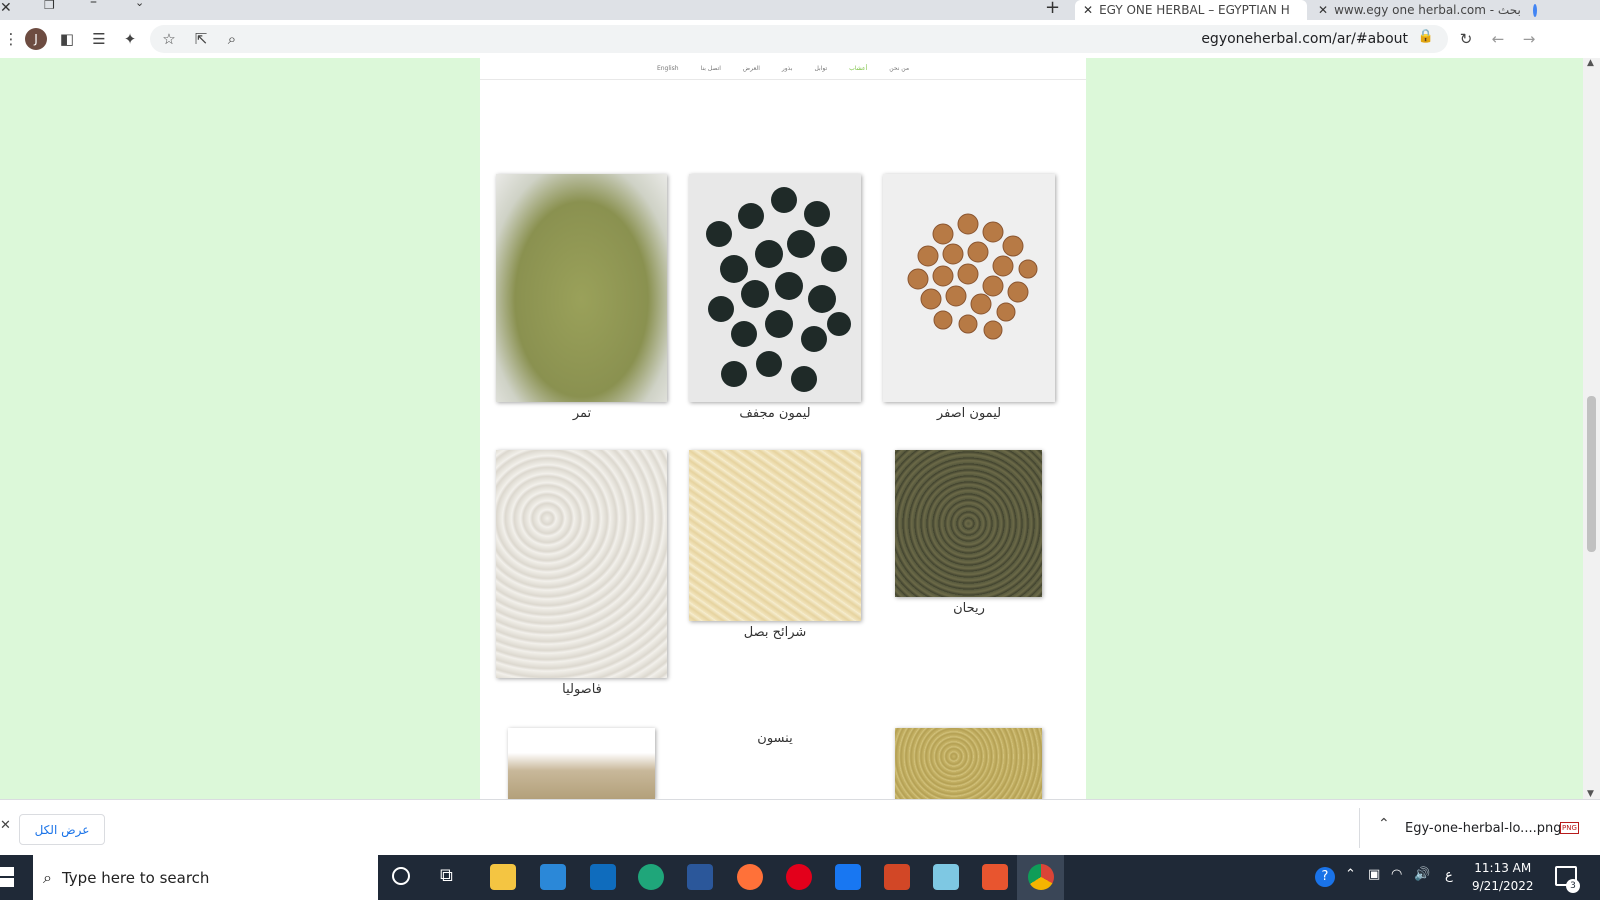 Image resolution: width=1600 pixels, height=900 pixels. Describe the element at coordinates (969, 608) in the screenshot. I see `product-caption: ريحان` at that location.